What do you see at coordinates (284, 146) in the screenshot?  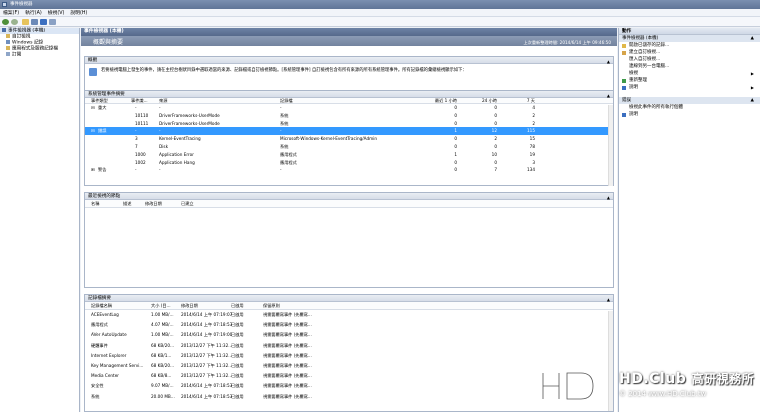 I see `cell-log: 系統` at bounding box center [284, 146].